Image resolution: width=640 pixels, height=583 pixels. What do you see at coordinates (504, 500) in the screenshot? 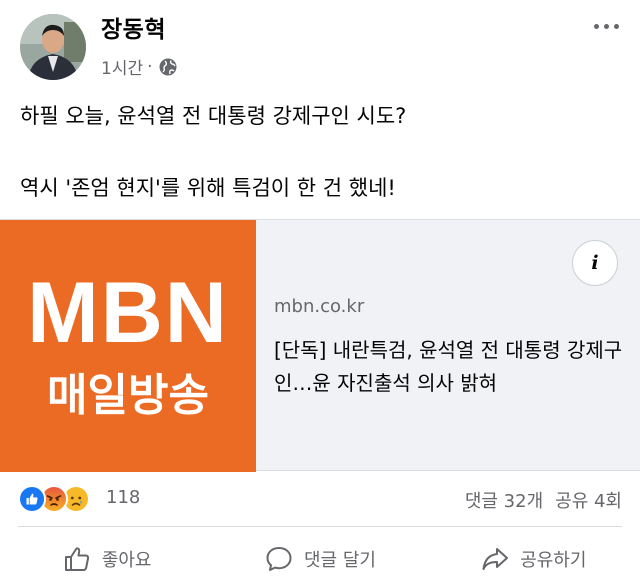
I see `comment-count: 댓글 32개` at bounding box center [504, 500].